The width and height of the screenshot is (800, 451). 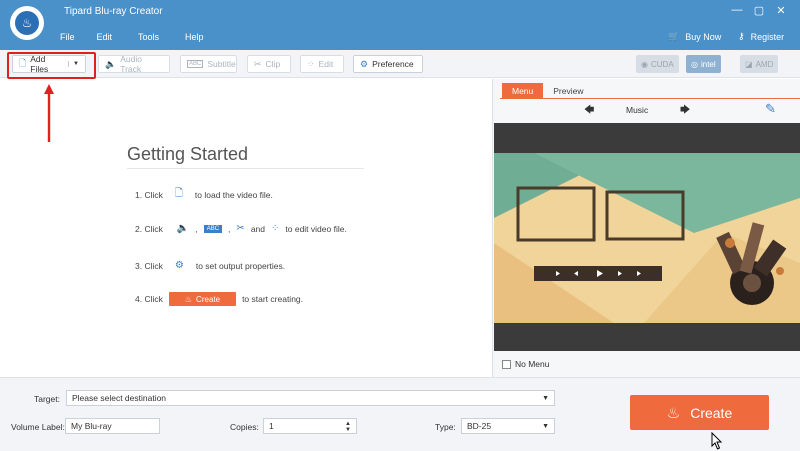 I want to click on close-button: ✕, so click(x=781, y=10).